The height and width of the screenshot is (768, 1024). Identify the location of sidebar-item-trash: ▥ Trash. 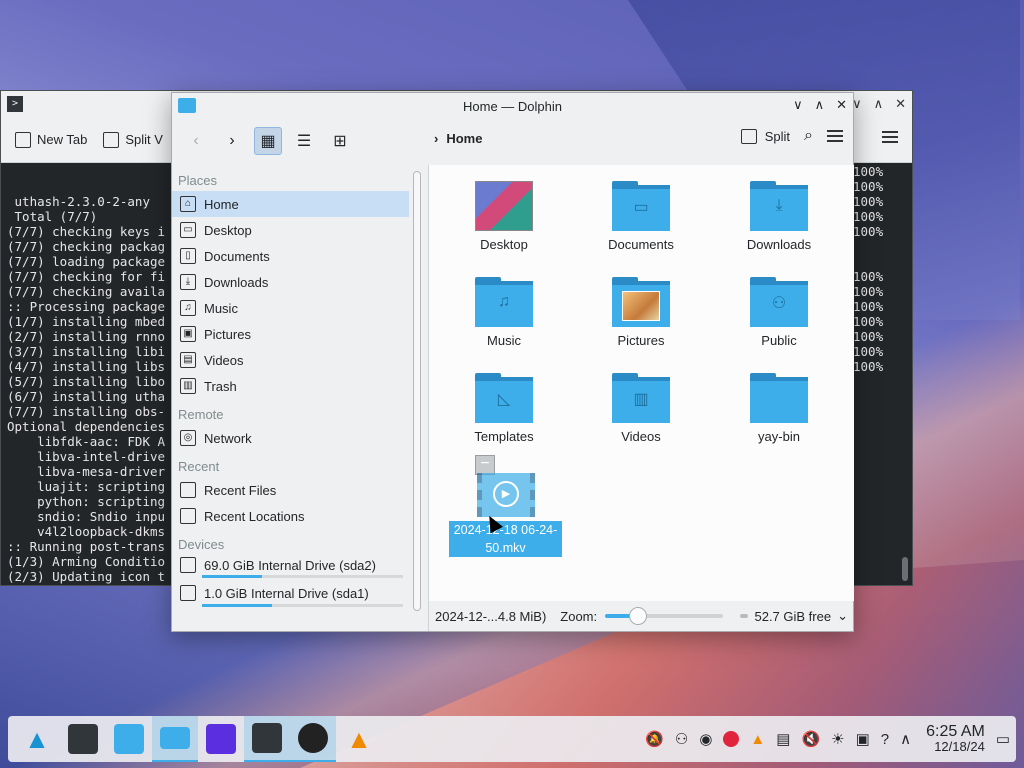
(290, 386).